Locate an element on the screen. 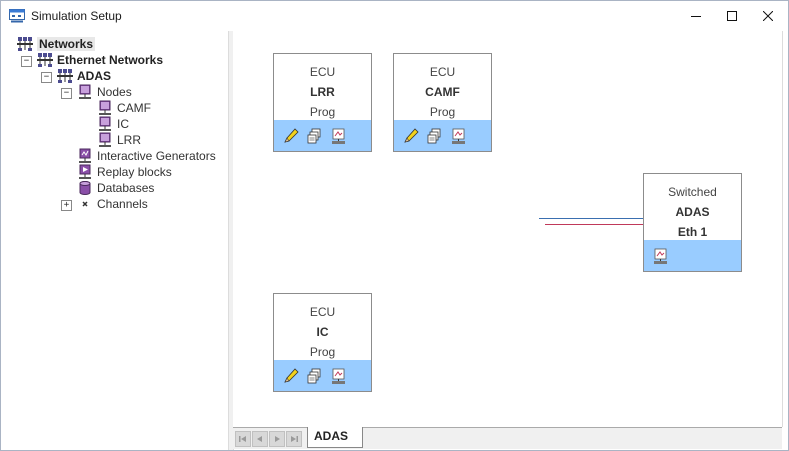 The width and height of the screenshot is (789, 451). close-icon is located at coordinates (768, 16).